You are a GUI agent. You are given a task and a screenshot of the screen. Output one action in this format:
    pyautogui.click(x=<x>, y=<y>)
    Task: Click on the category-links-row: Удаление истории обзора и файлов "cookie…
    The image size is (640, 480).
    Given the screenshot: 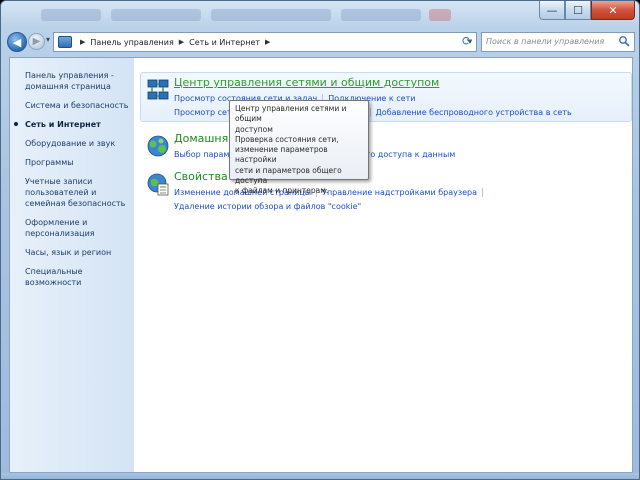 What is the action you would take?
    pyautogui.click(x=267, y=206)
    